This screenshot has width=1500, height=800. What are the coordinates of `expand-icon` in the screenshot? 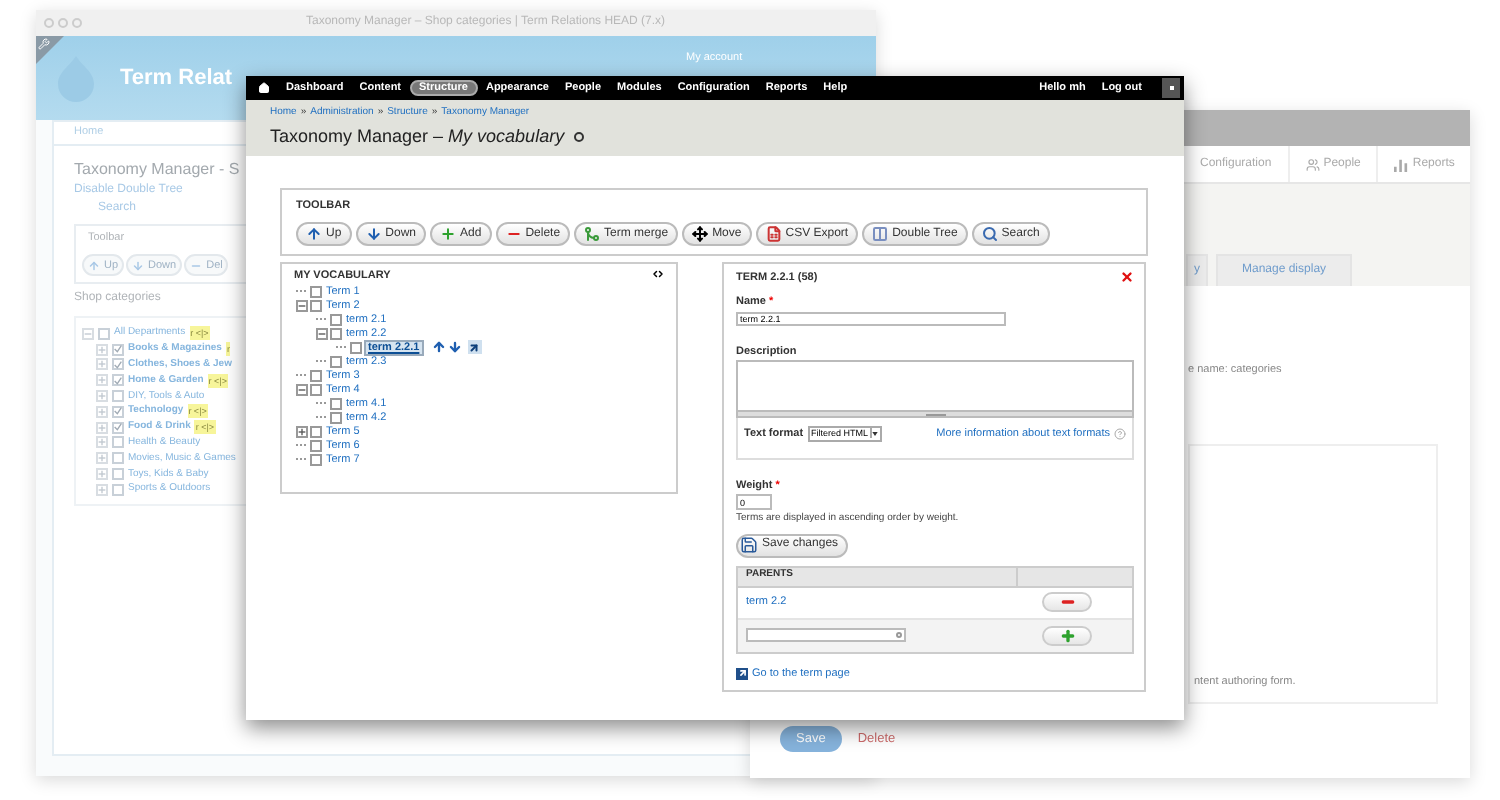 It's located at (301, 431).